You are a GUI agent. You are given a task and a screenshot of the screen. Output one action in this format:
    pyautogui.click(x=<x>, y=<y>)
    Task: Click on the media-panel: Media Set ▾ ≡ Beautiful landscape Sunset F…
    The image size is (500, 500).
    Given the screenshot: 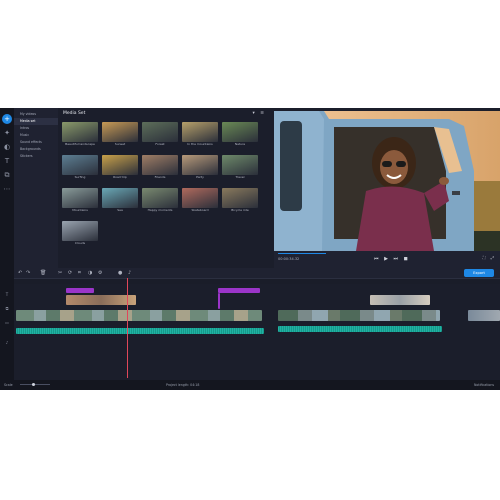 What is the action you would take?
    pyautogui.click(x=165, y=188)
    